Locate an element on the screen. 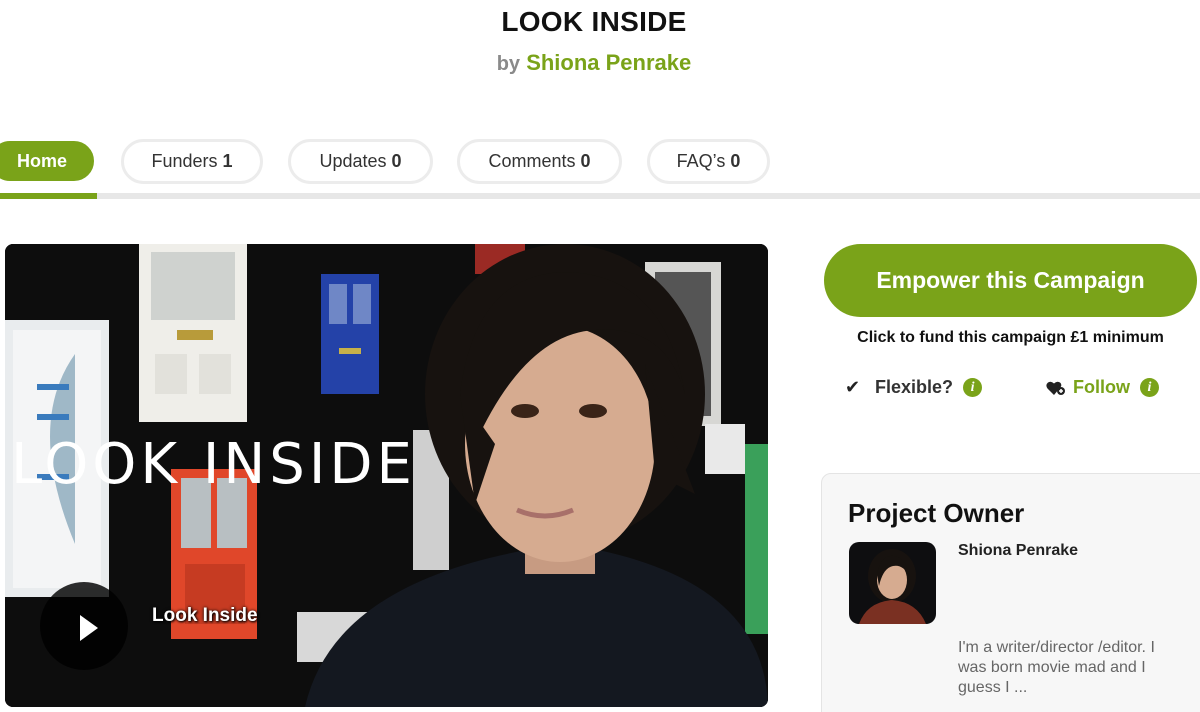  heart-plus-icon is located at coordinates (1055, 388).